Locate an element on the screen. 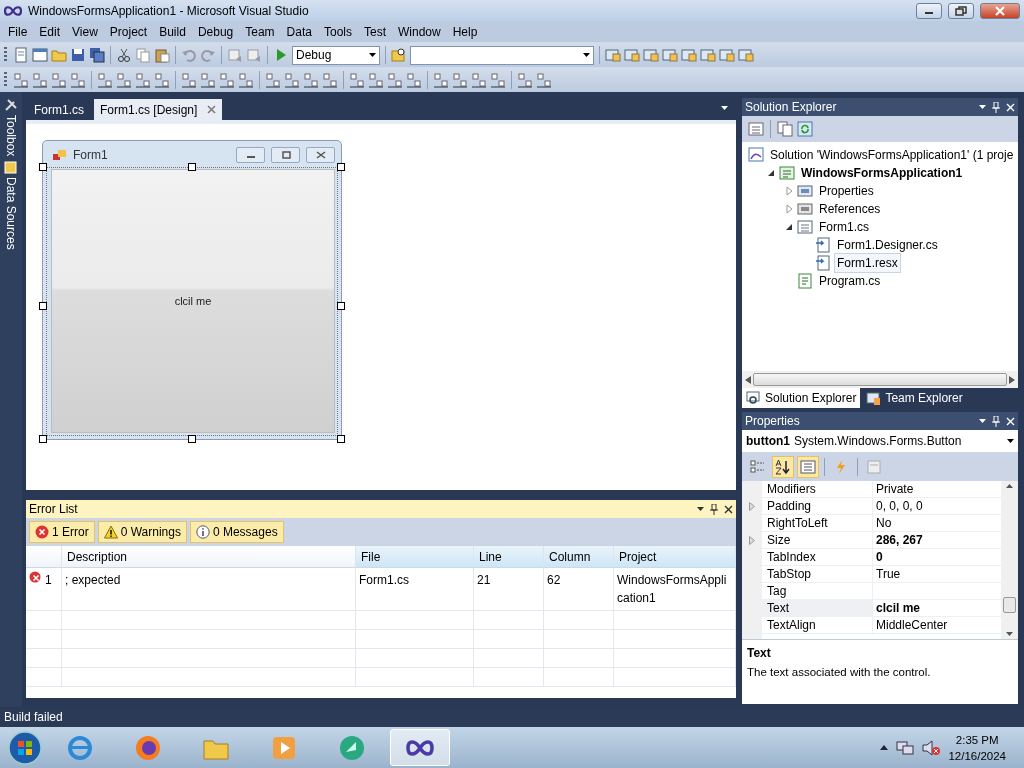  close-icon is located at coordinates (728, 509).